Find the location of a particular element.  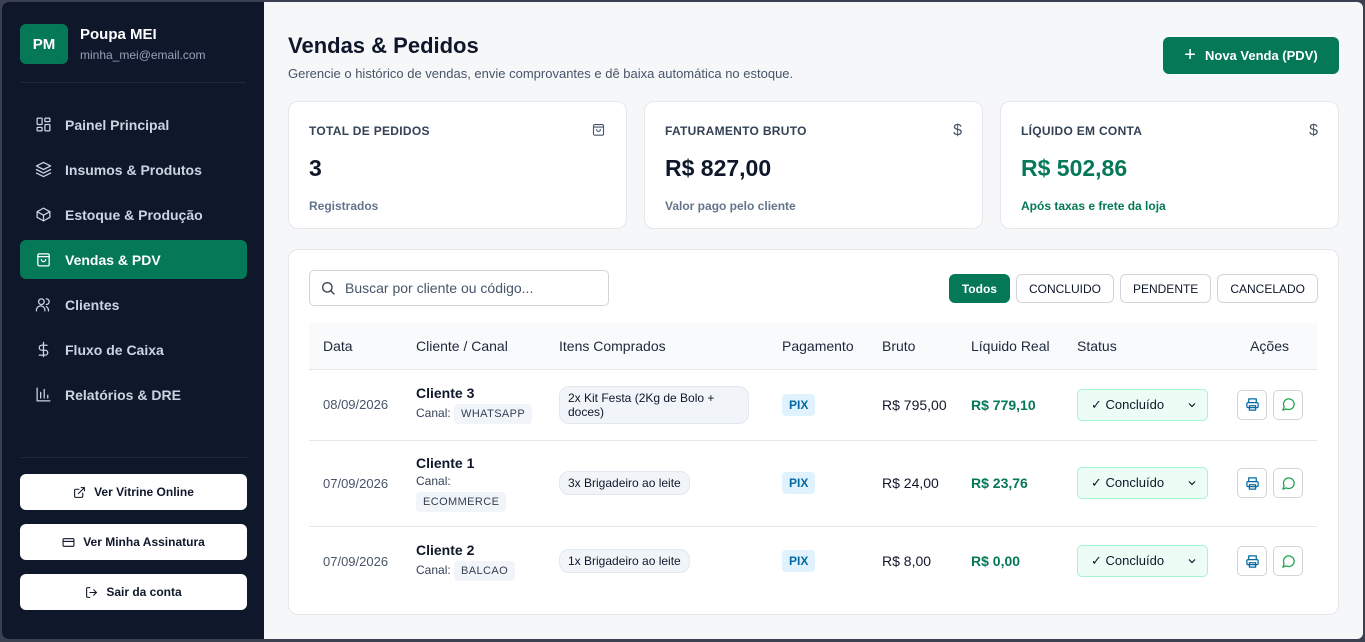

filter-concluido: CONCLUIDO is located at coordinates (1064, 288).